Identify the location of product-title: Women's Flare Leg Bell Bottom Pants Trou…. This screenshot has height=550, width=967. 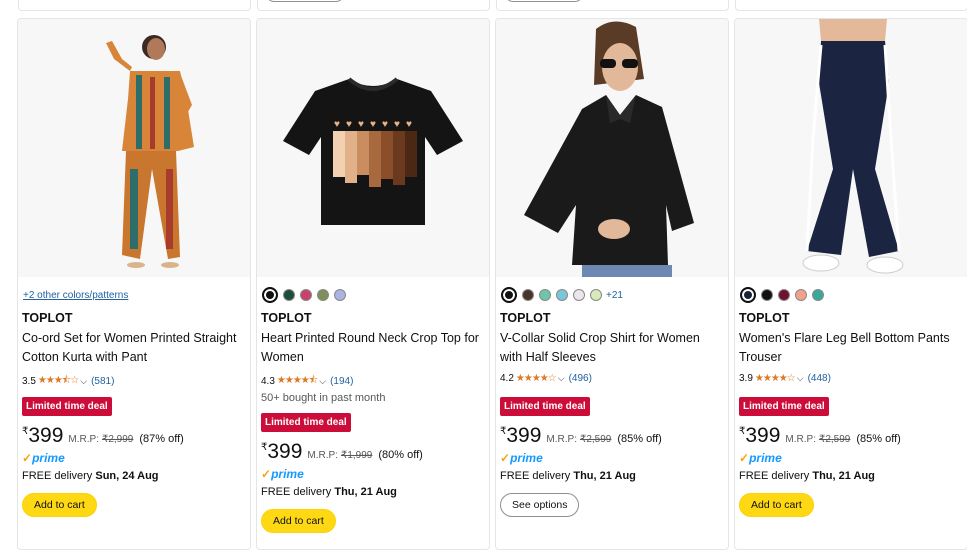
(849, 348).